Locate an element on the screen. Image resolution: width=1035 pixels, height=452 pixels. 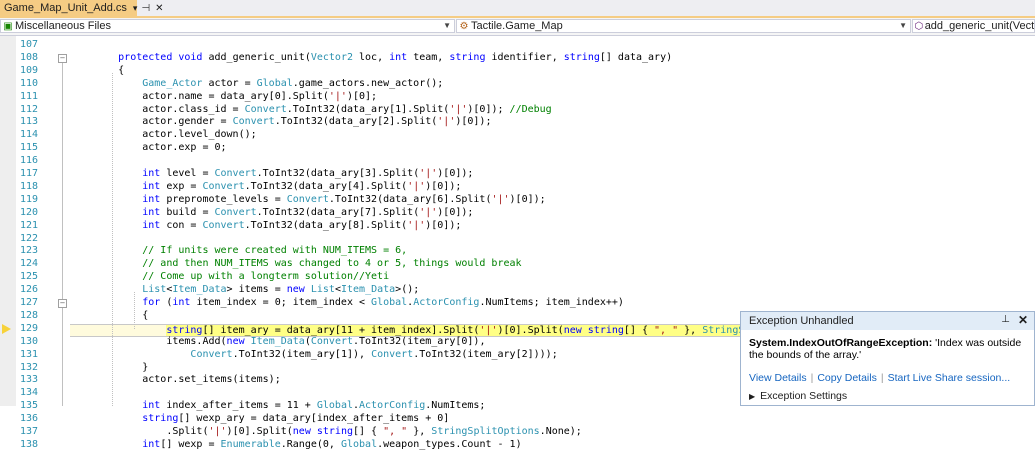
code-token: for is located at coordinates (115, 302).